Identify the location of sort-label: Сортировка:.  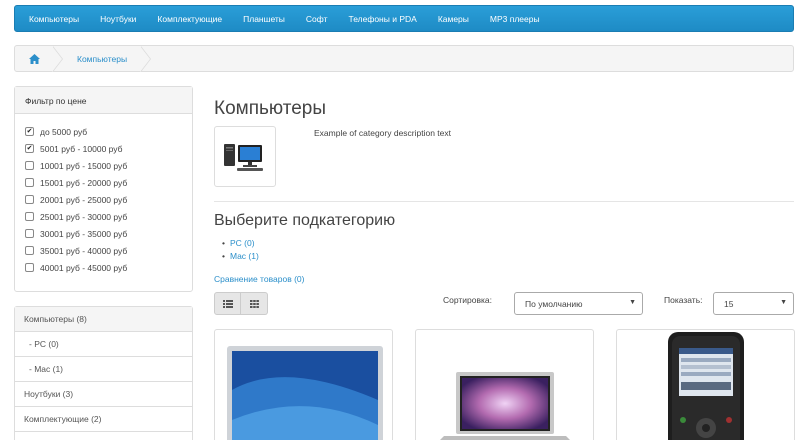
(468, 300).